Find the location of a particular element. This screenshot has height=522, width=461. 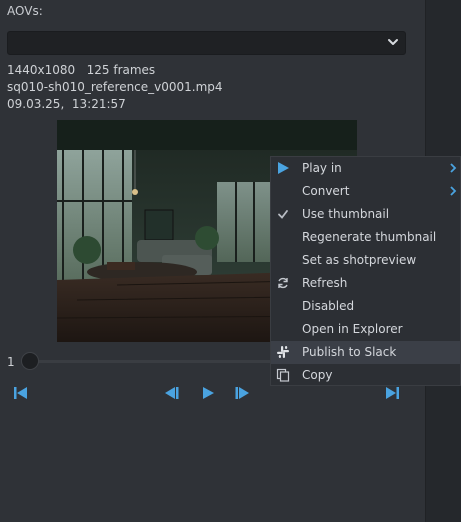

step-forward-icon is located at coordinates (242, 393).